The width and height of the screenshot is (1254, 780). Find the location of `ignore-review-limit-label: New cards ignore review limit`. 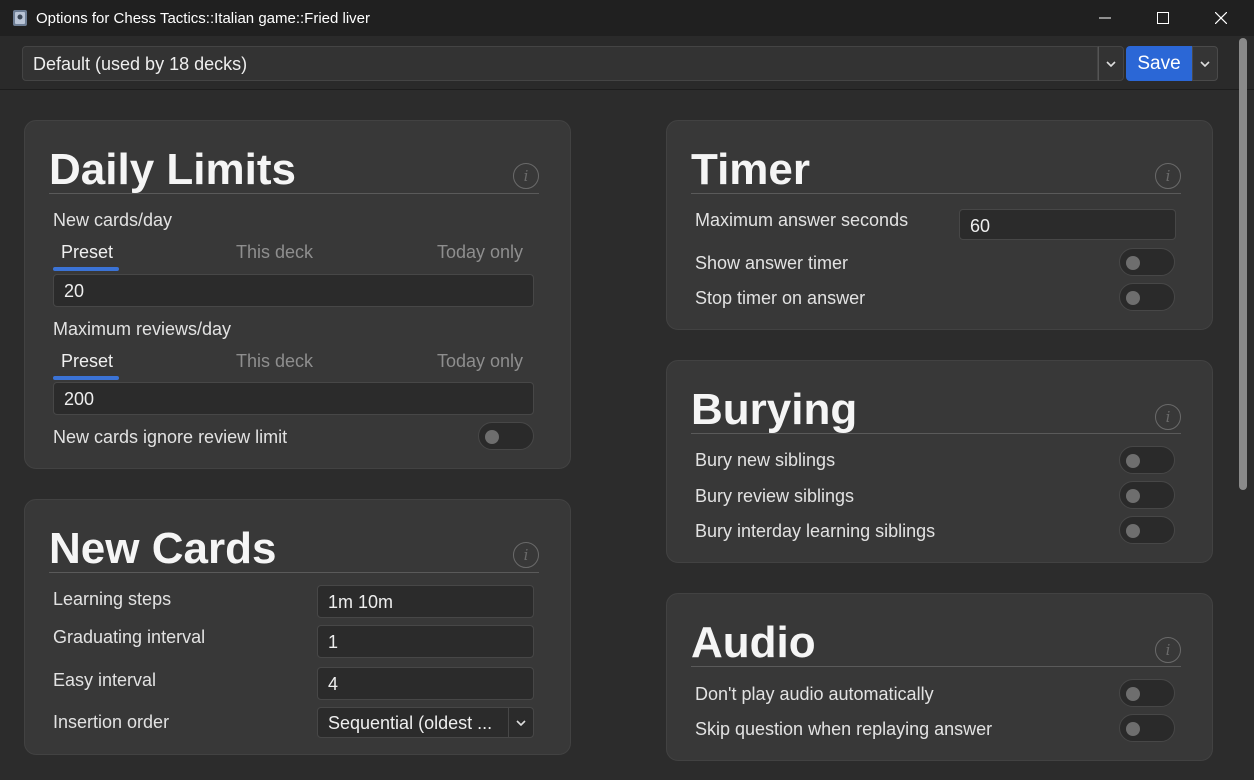

ignore-review-limit-label: New cards ignore review limit is located at coordinates (170, 437).